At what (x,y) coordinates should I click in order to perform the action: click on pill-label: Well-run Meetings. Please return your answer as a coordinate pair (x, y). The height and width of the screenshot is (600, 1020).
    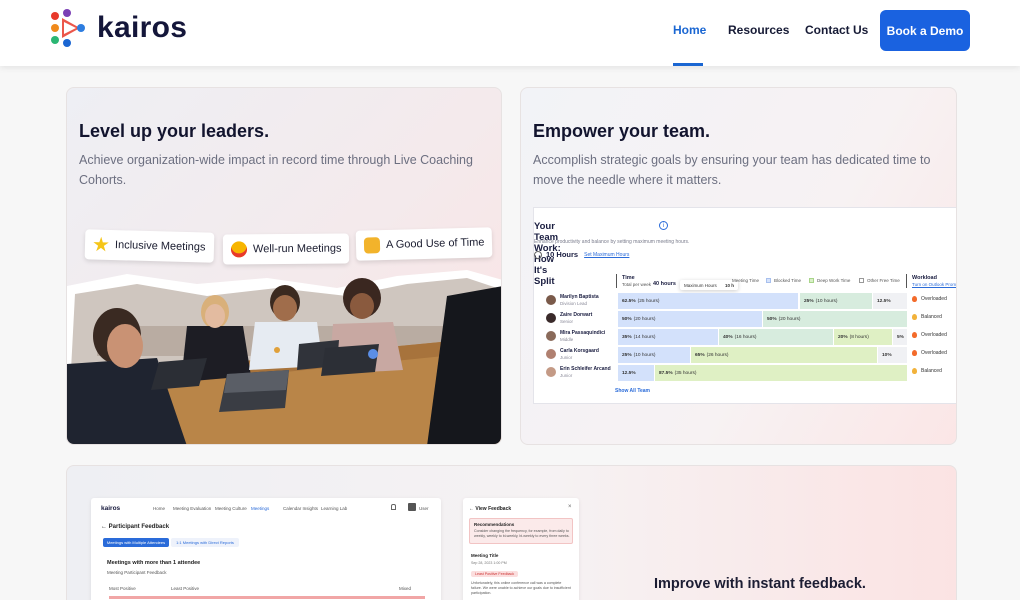
    Looking at the image, I should click on (297, 249).